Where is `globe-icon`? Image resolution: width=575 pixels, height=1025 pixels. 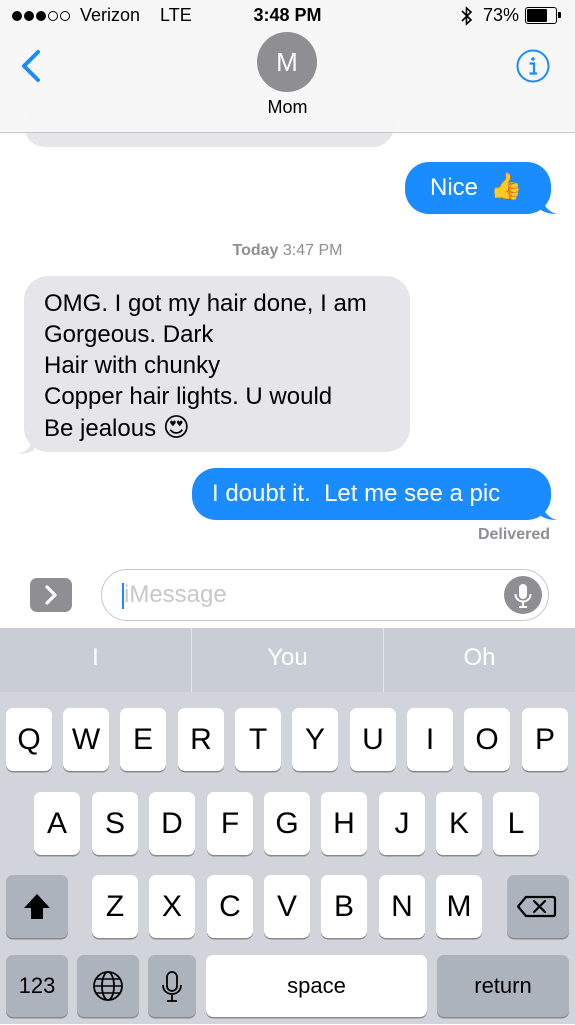
globe-icon is located at coordinates (108, 986).